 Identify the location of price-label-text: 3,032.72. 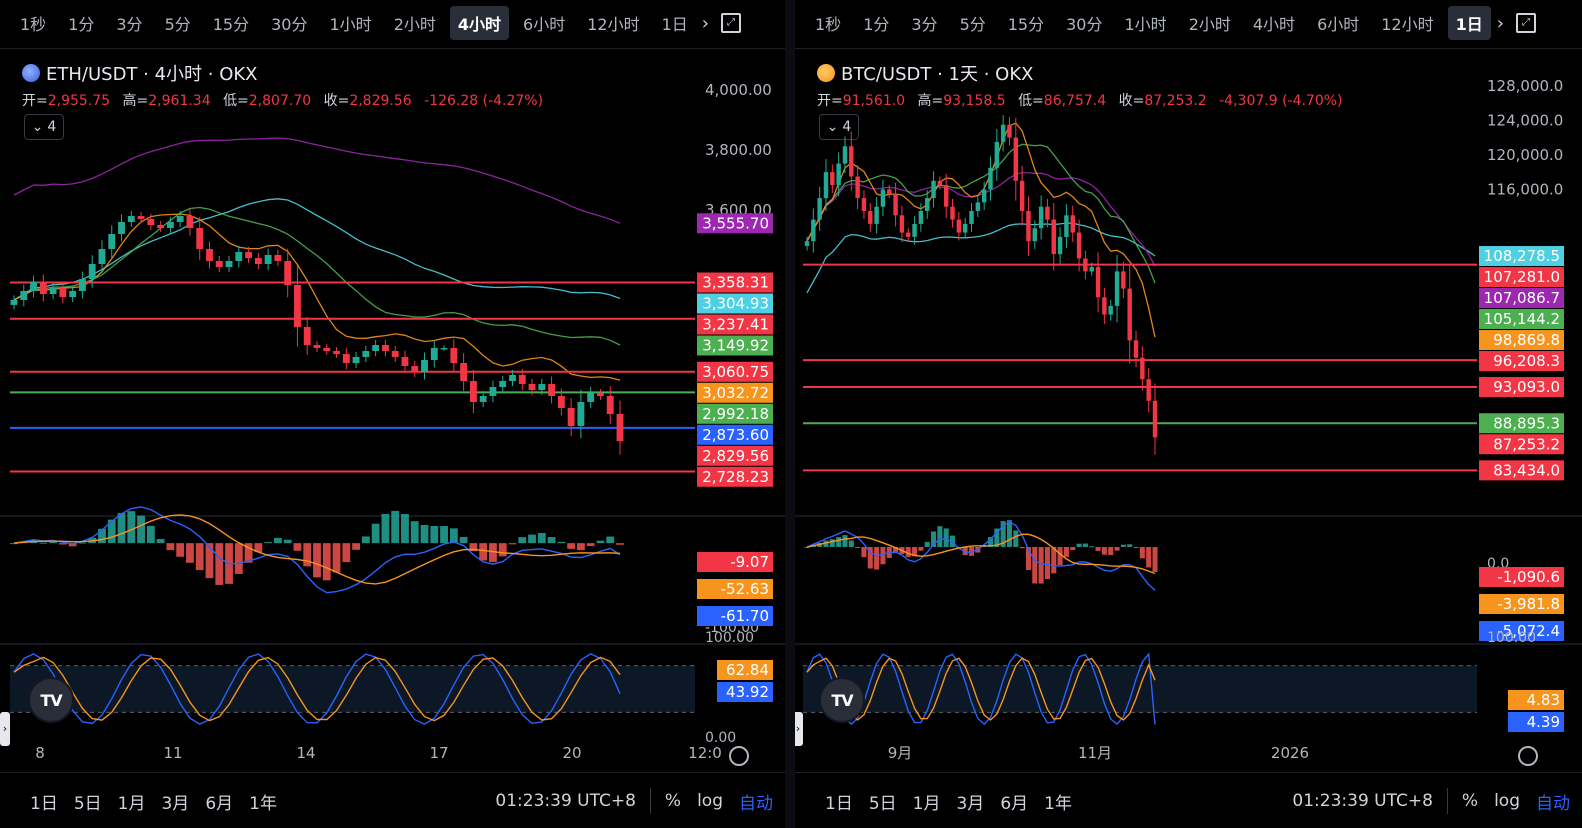
(735, 393).